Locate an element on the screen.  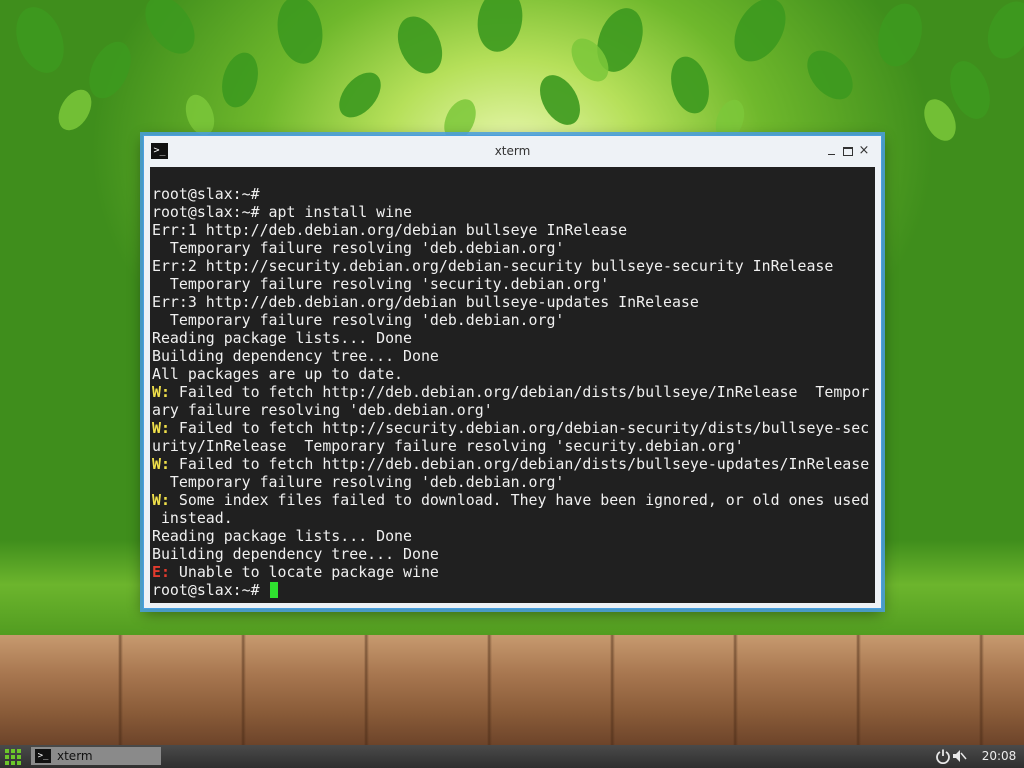
terminal-line: ary failure resolving 'deb.debian.org' is located at coordinates (322, 410).